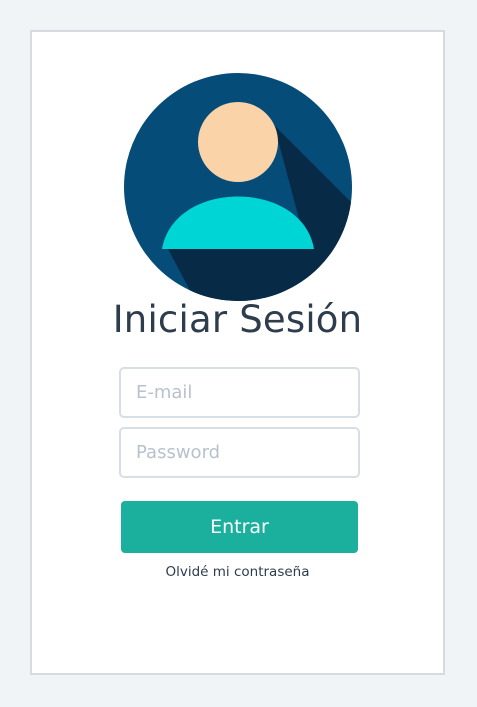  What do you see at coordinates (239, 527) in the screenshot?
I see `submit-button: Entrar` at bounding box center [239, 527].